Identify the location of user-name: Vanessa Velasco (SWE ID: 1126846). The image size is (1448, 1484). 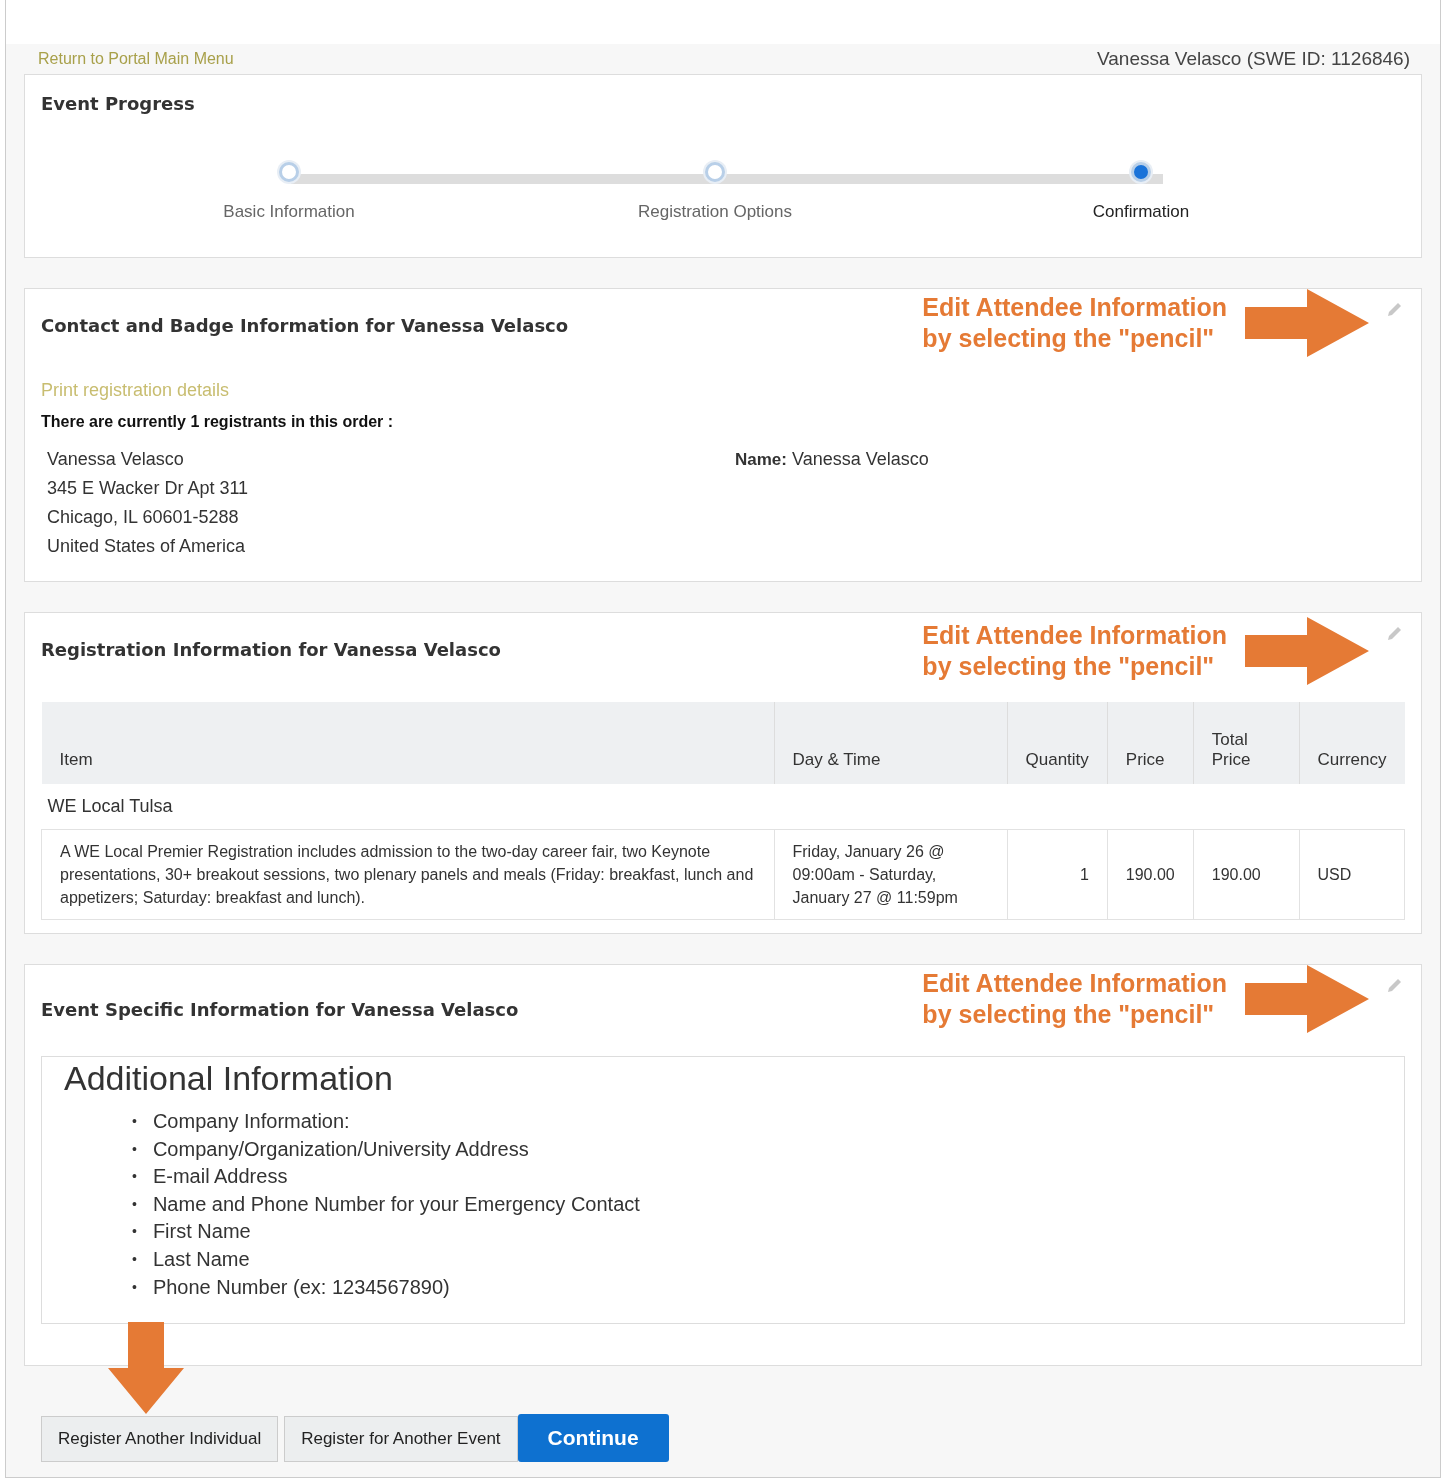
(1253, 59).